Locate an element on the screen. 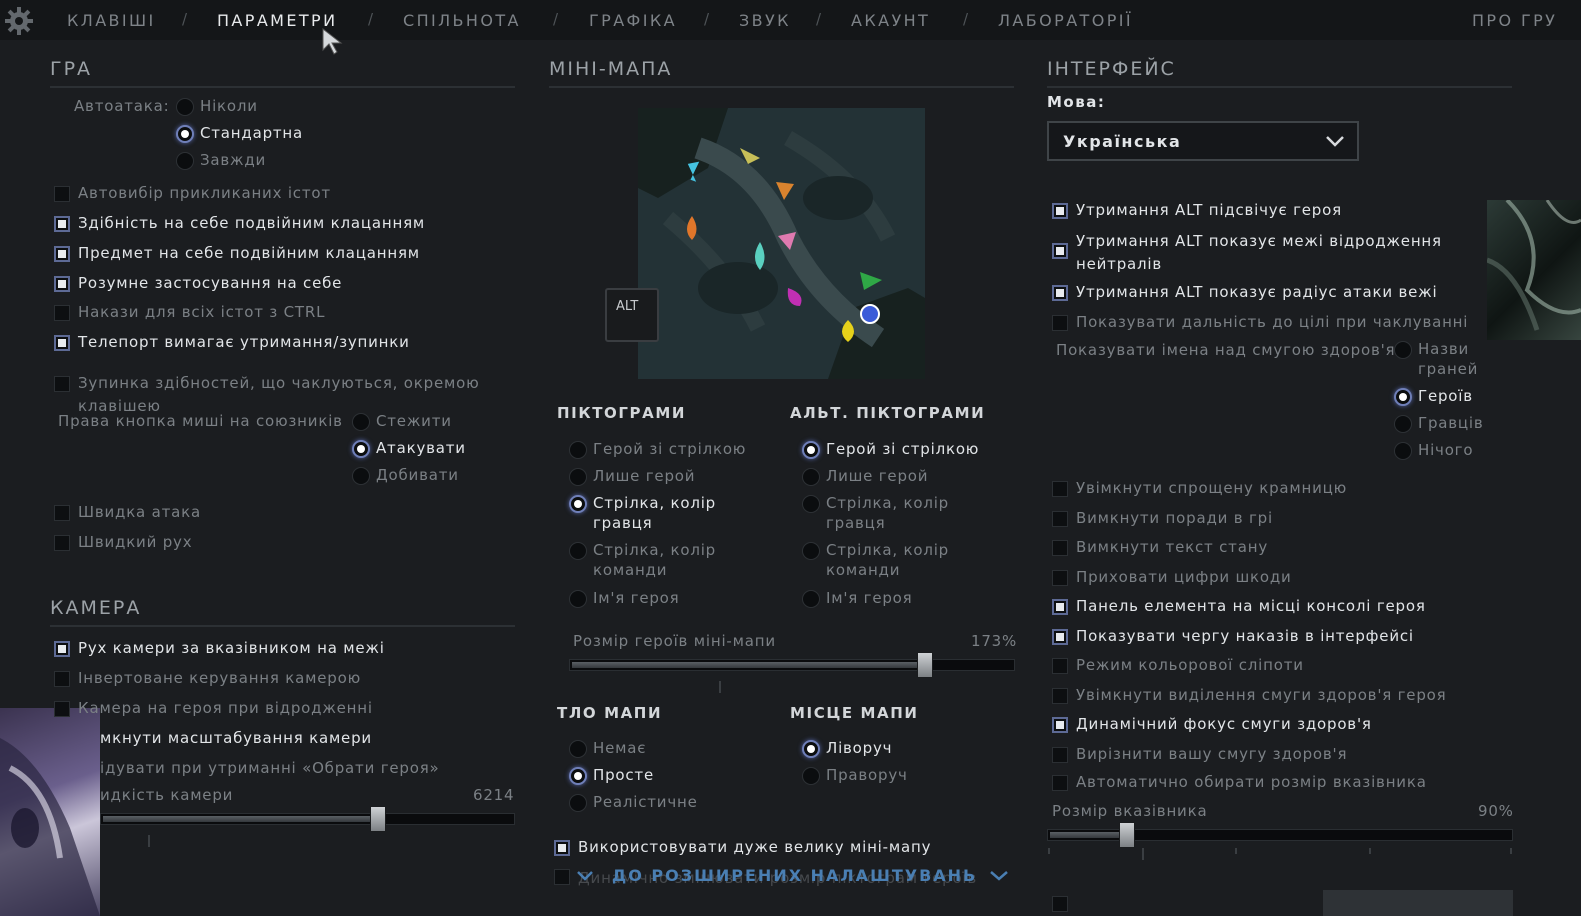 The image size is (1581, 916). tab-video: ГРАФІКА is located at coordinates (633, 20).